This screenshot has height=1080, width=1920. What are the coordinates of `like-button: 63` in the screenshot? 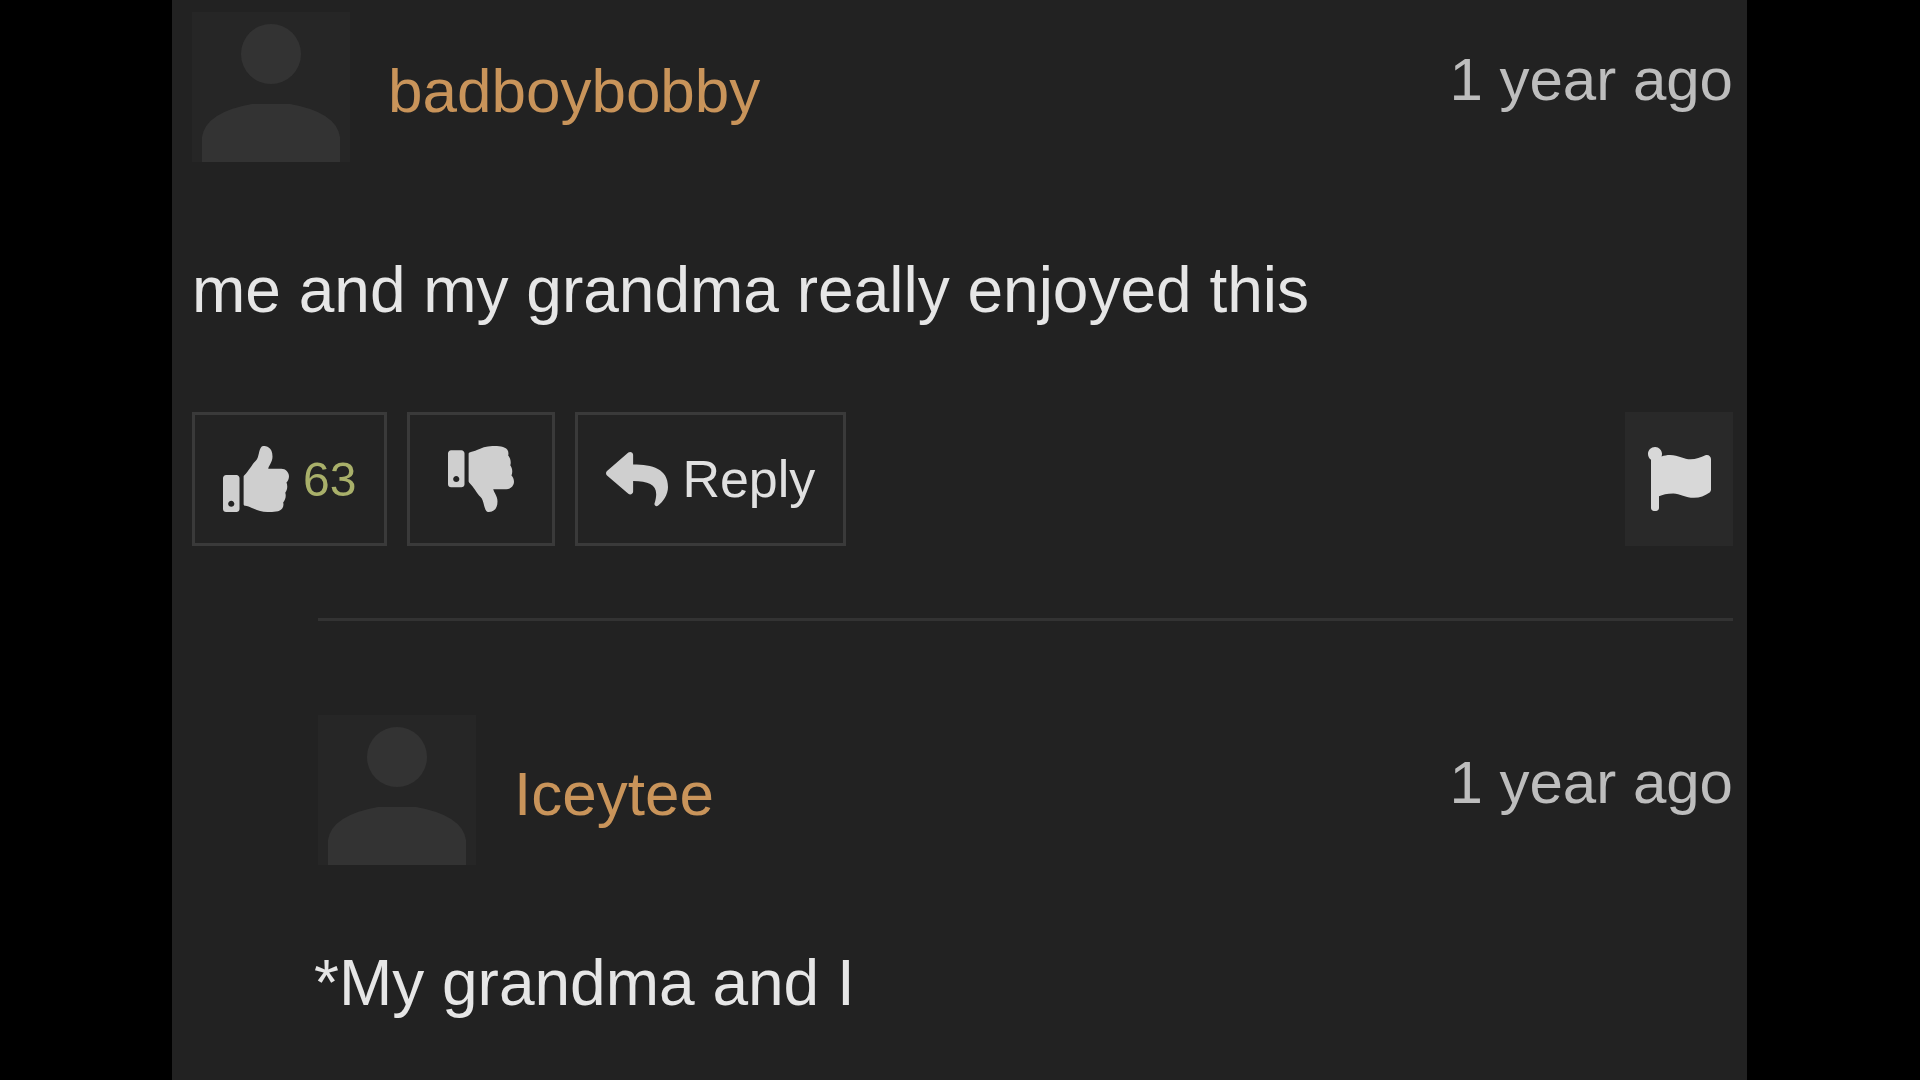 It's located at (290, 479).